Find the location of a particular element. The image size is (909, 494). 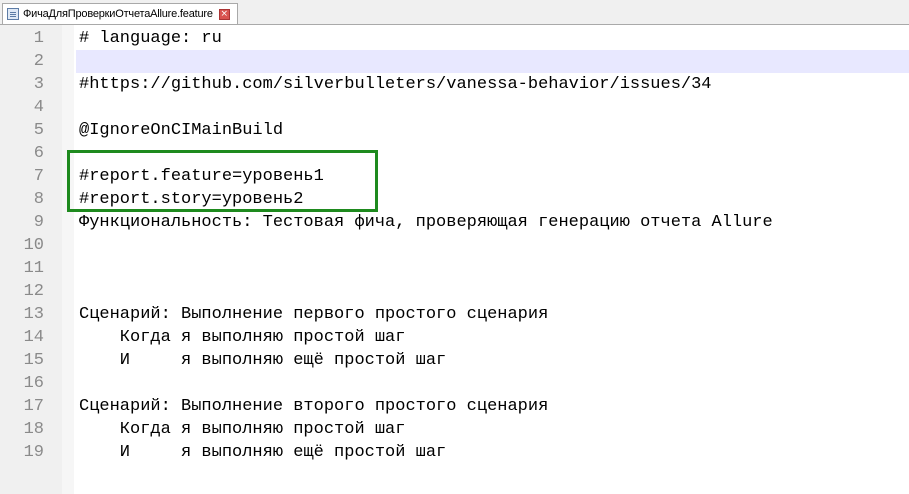

line-number: 16 is located at coordinates (33, 383).